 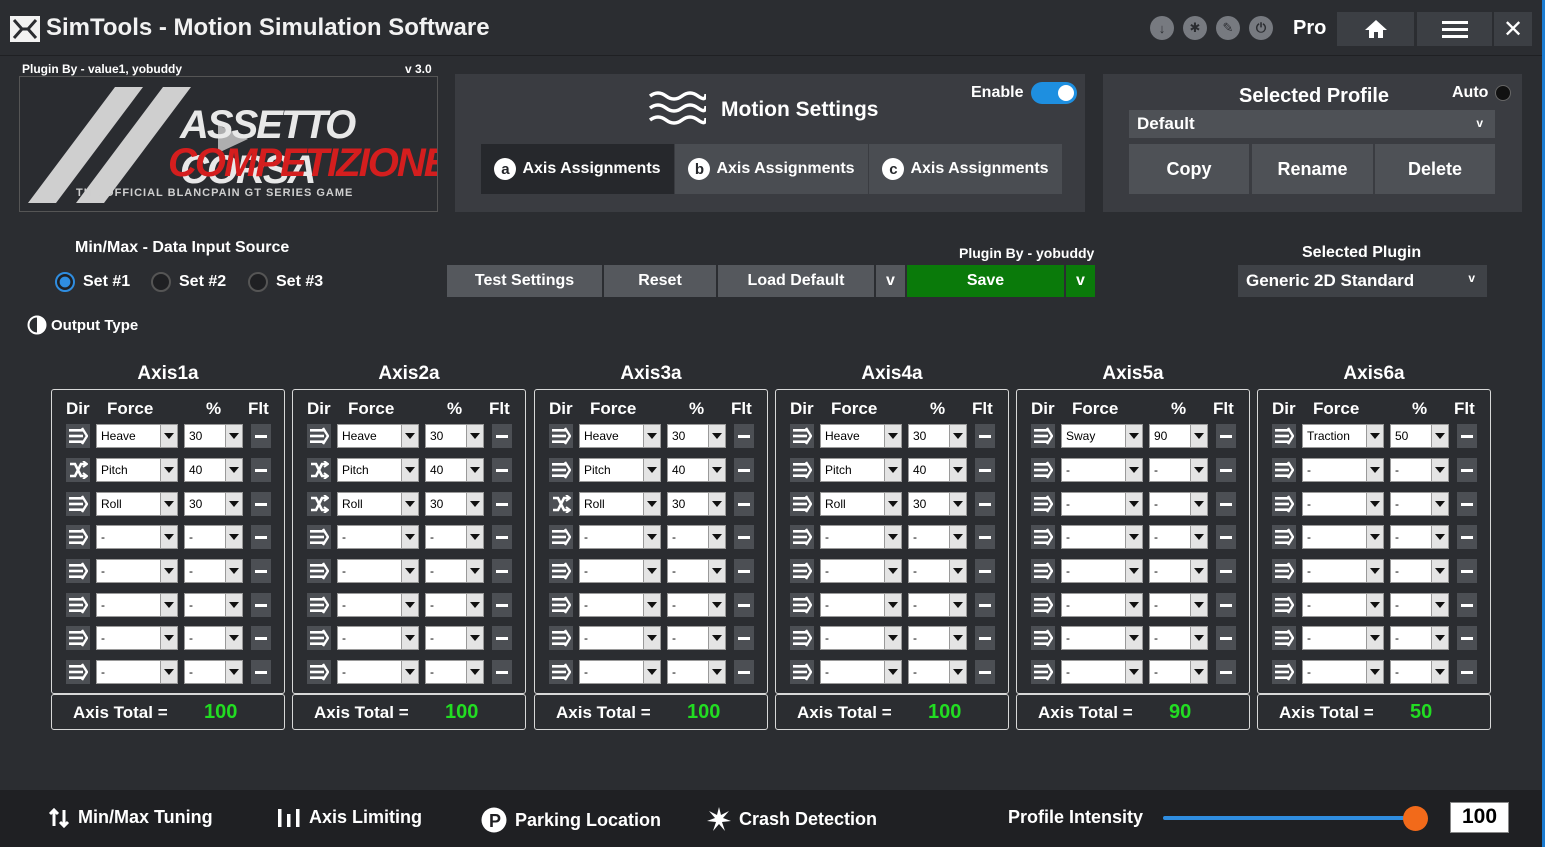 I want to click on intensity-slider-track, so click(x=1294, y=818).